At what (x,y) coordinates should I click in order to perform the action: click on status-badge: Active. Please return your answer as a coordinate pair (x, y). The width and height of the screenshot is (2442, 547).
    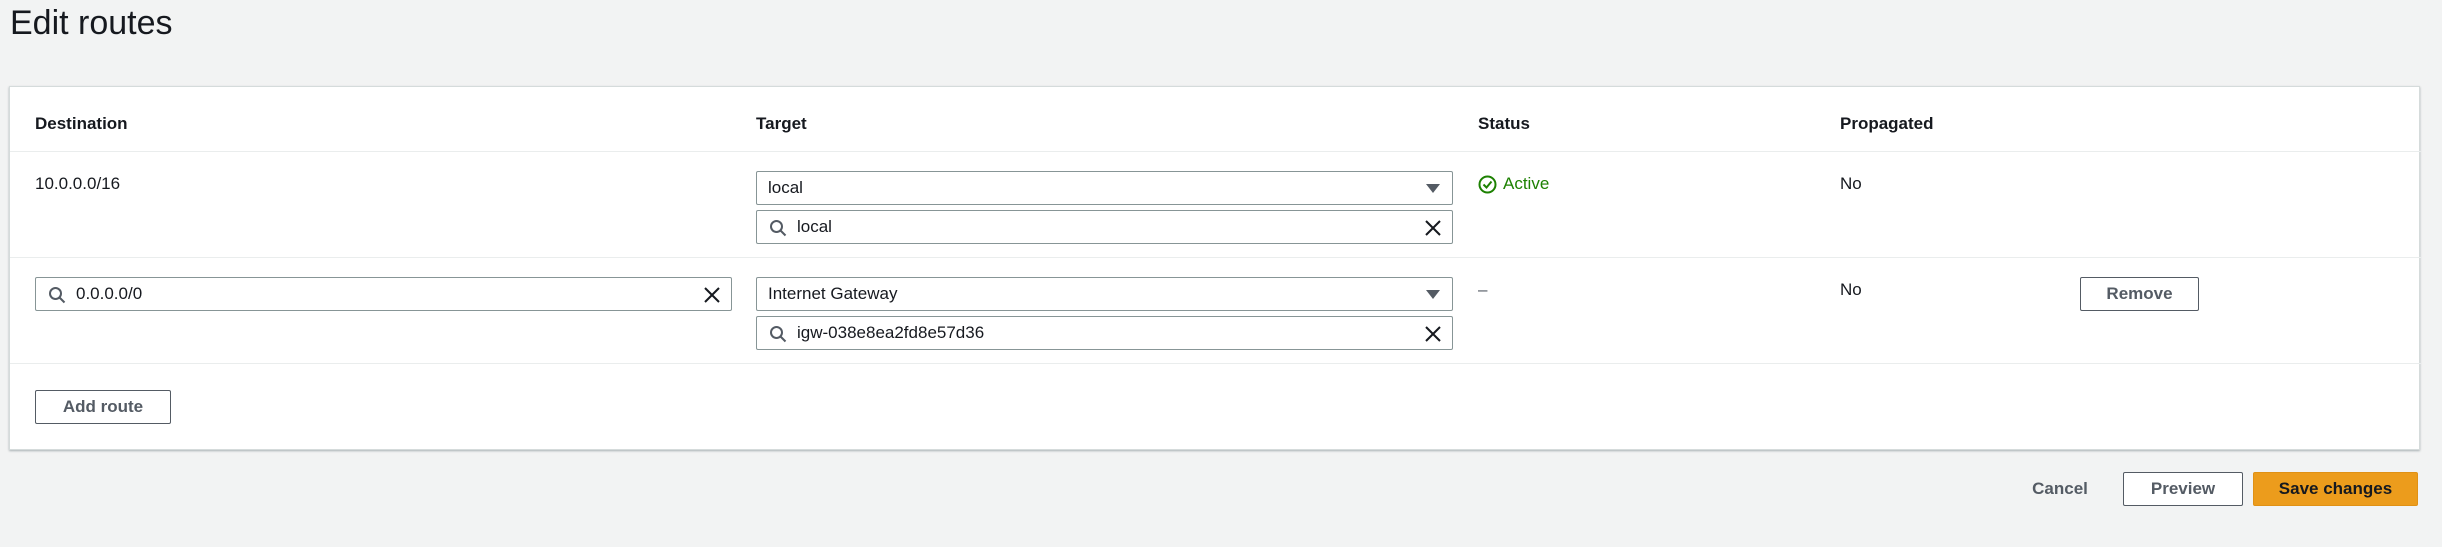
    Looking at the image, I should click on (1513, 184).